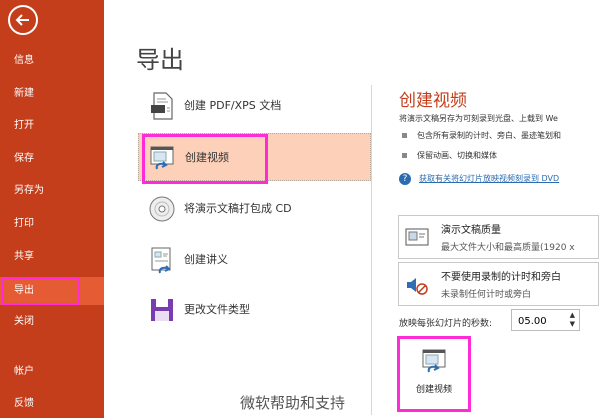 Image resolution: width=599 pixels, height=418 pixels. What do you see at coordinates (41, 291) in the screenshot?
I see `export-highlight-box` at bounding box center [41, 291].